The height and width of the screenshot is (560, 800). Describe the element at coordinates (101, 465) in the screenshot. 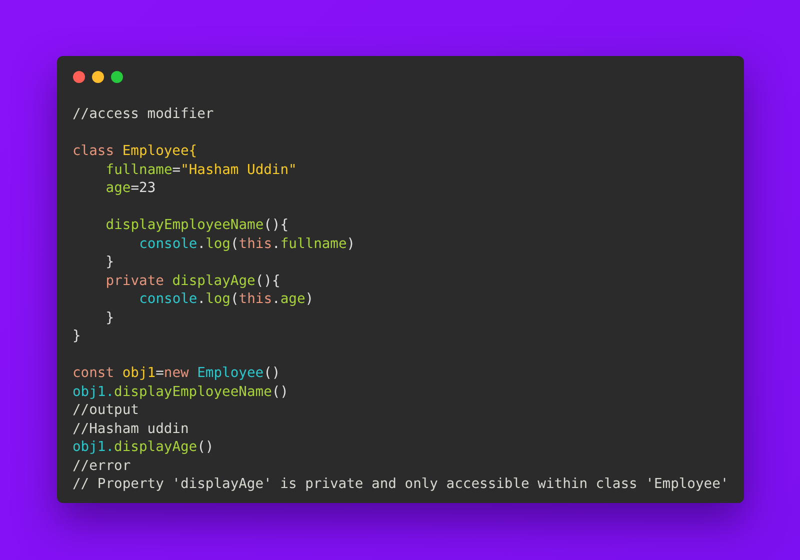

I see `code-line: //error` at that location.